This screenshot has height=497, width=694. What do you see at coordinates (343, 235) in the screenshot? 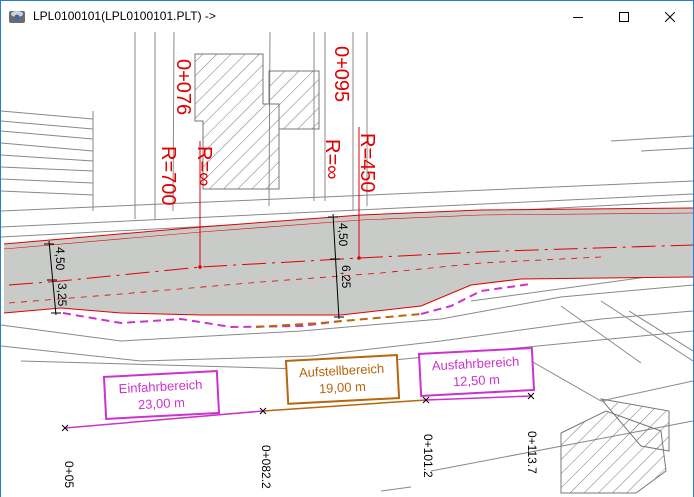
I see `width-label-3: 4,50` at bounding box center [343, 235].